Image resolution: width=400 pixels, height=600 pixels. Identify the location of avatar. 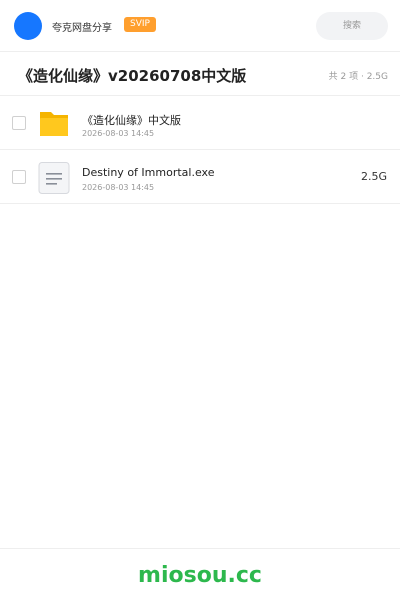
(28, 26).